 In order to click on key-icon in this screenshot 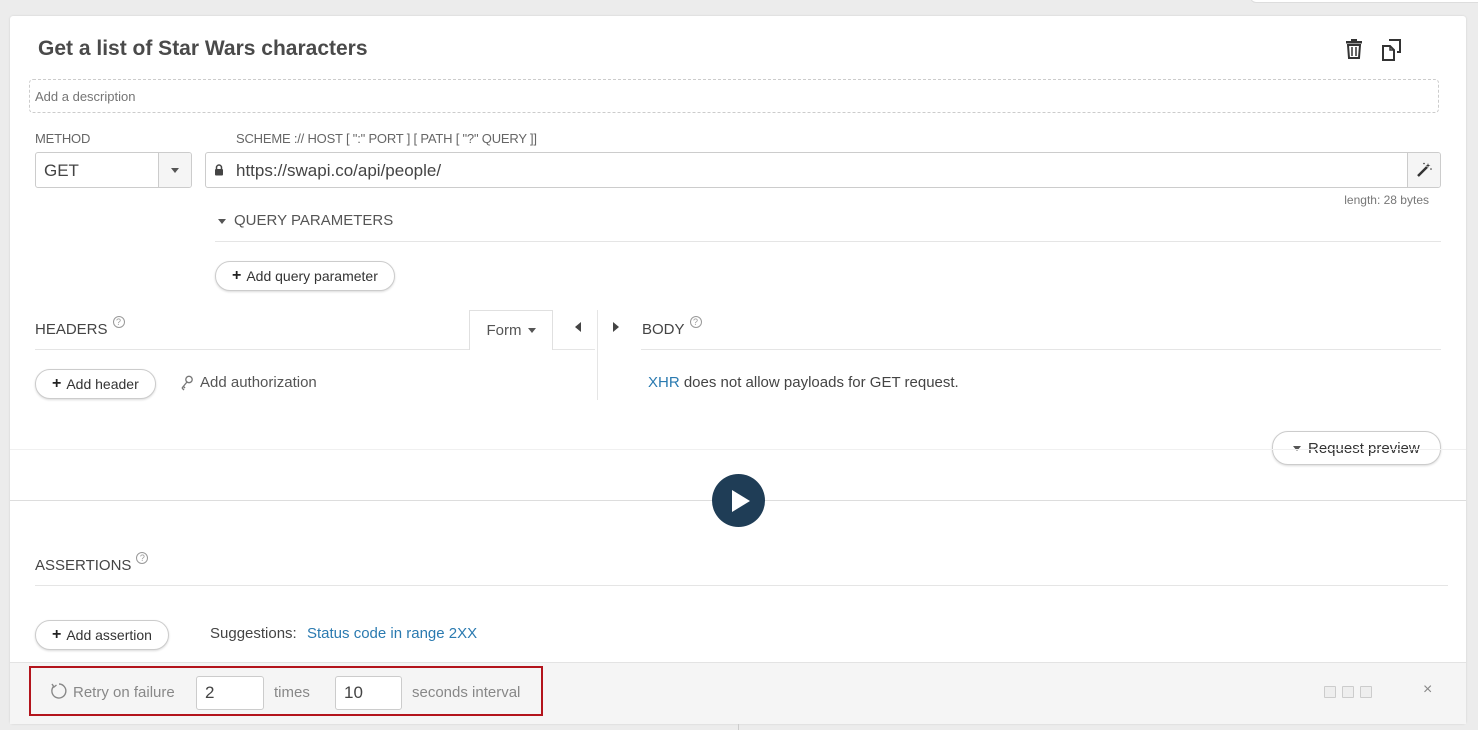, I will do `click(187, 382)`.